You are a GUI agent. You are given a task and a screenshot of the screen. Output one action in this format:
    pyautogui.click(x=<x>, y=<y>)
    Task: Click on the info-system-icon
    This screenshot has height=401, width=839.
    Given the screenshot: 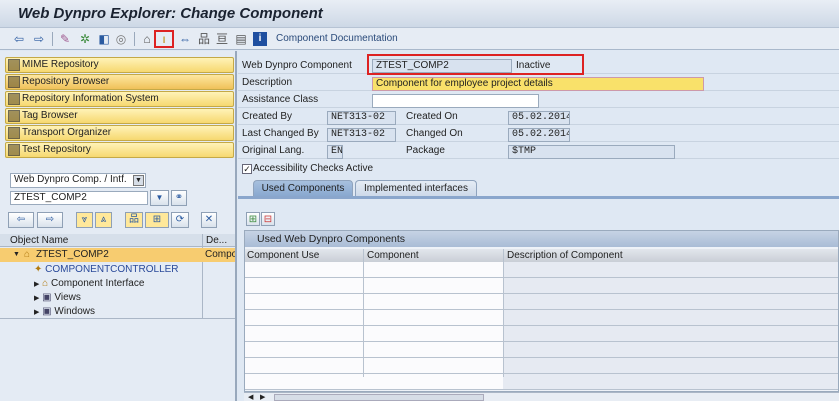 What is the action you would take?
    pyautogui.click(x=14, y=99)
    